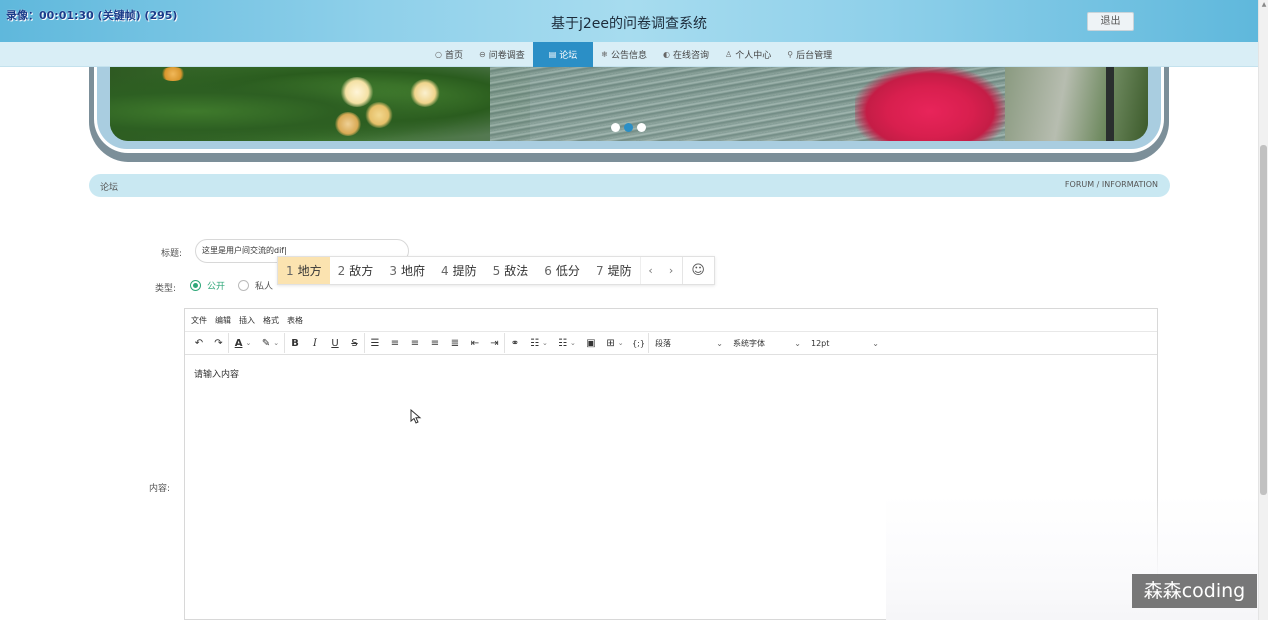  I want to click on user-icon: ♙, so click(729, 54).